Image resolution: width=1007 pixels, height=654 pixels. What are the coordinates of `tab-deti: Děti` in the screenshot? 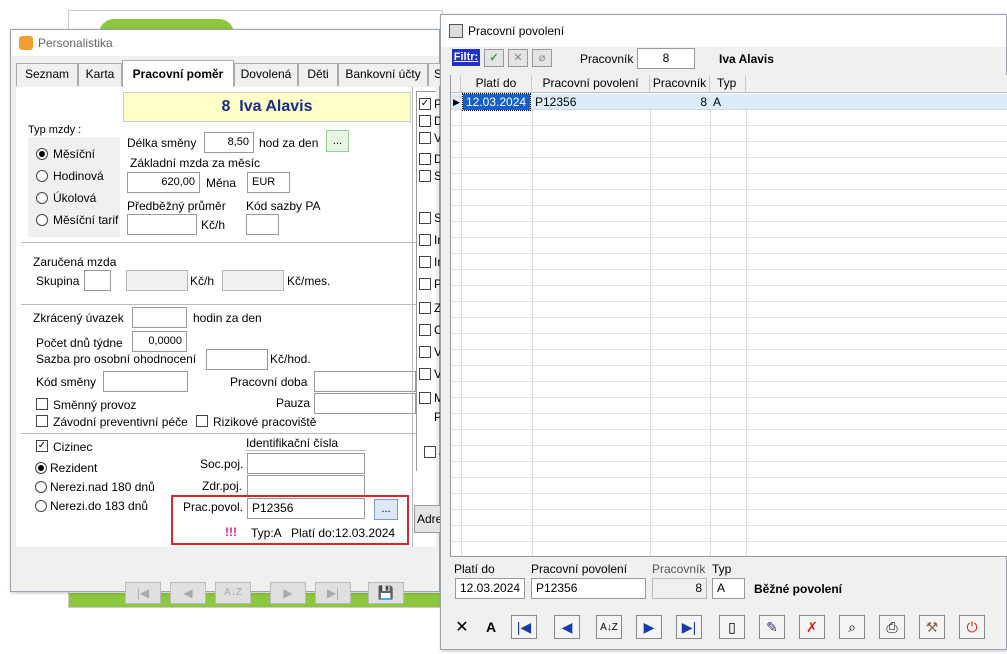 It's located at (318, 74).